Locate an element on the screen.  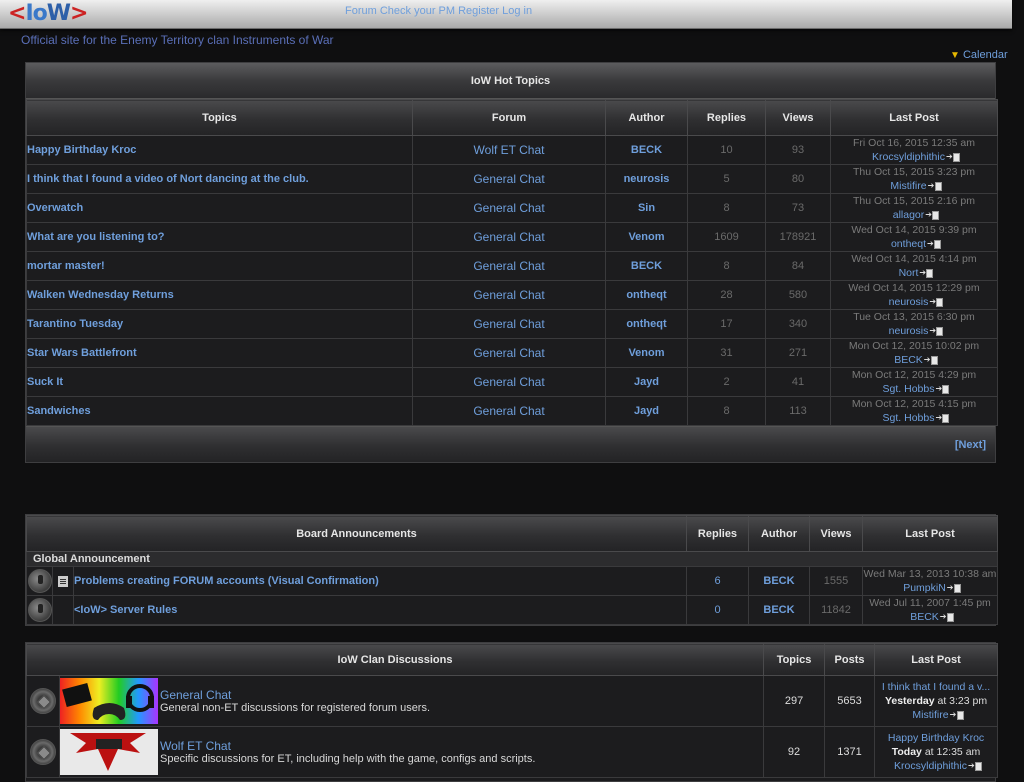
col-clan-last-post: Last Post is located at coordinates (936, 659).